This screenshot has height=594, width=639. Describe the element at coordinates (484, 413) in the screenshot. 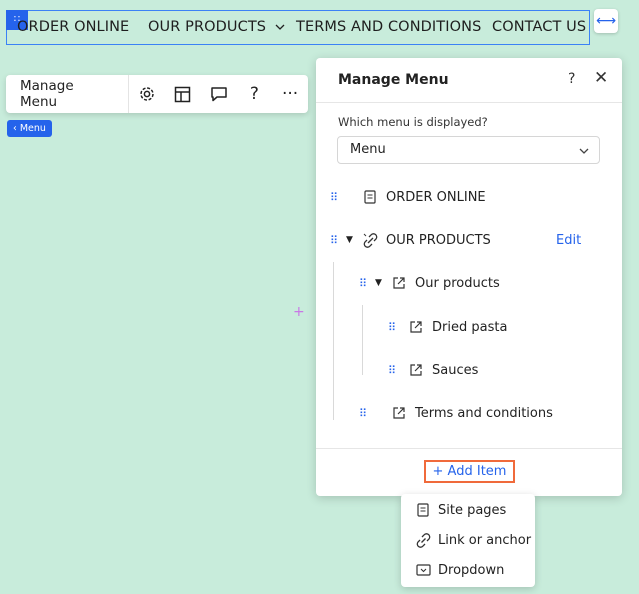

I see `menu-item-label: Terms and conditions` at that location.